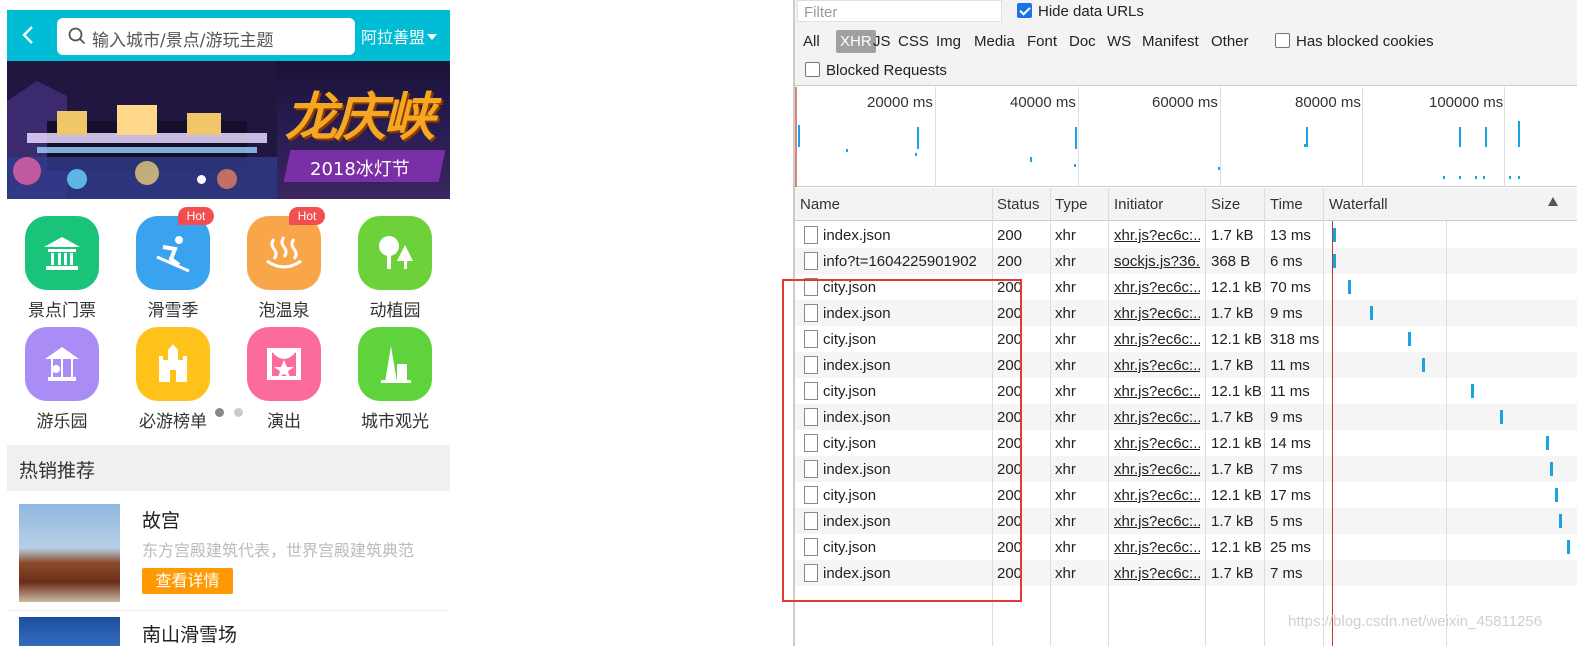 Image resolution: width=1577 pixels, height=646 pixels. I want to click on column-header-name: Name, so click(820, 204).